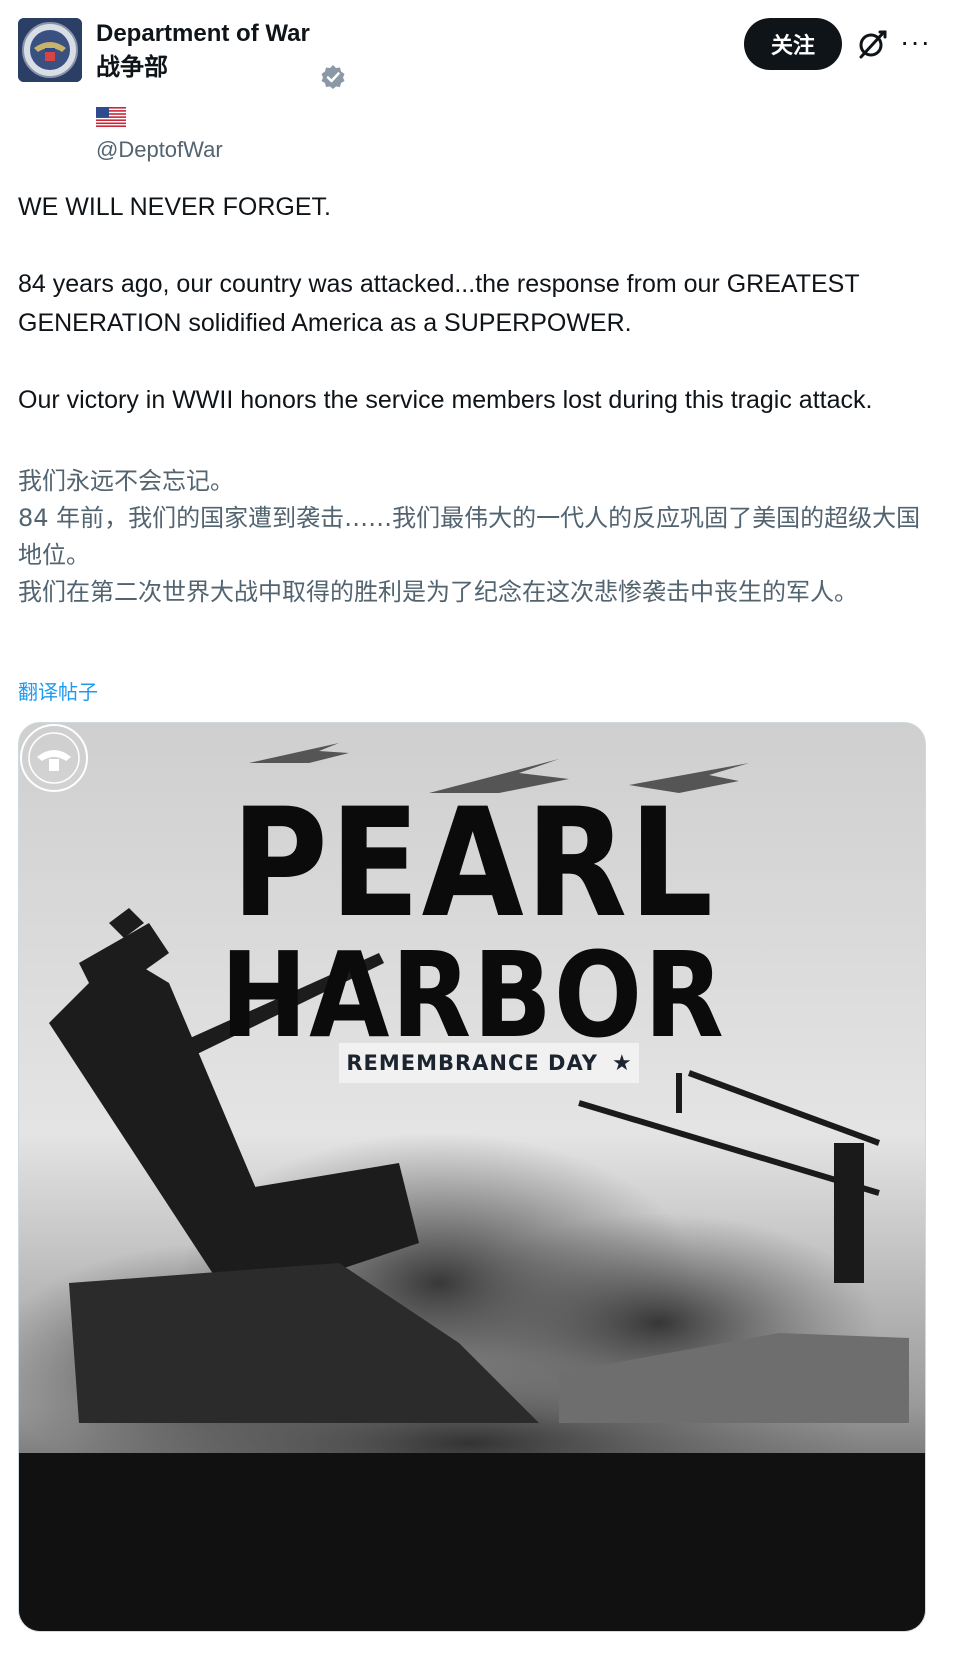  Describe the element at coordinates (438, 592) in the screenshot. I see `translation-line: 我们在第二次世界大战中取得的胜利是为了纪念在这次悲惨袭击中丧生的军人。` at that location.